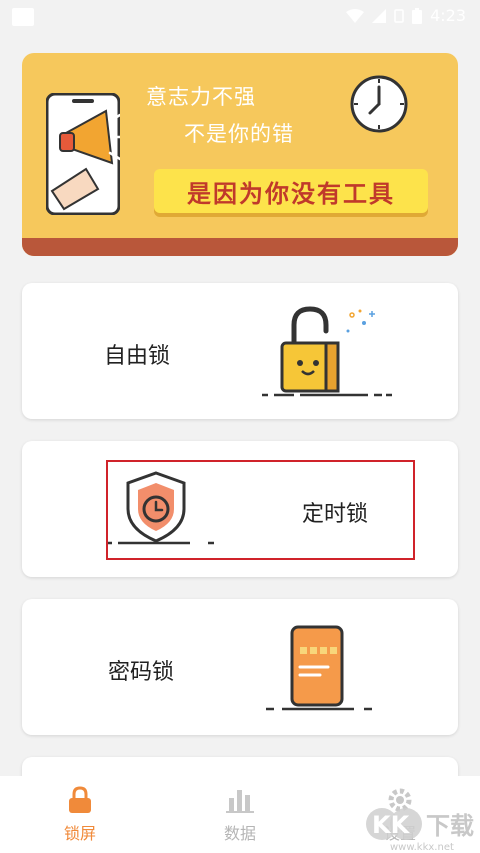 Image resolution: width=480 pixels, height=853 pixels. Describe the element at coordinates (291, 191) in the screenshot. I see `banner-slogan: 是因为你没有工具` at that location.